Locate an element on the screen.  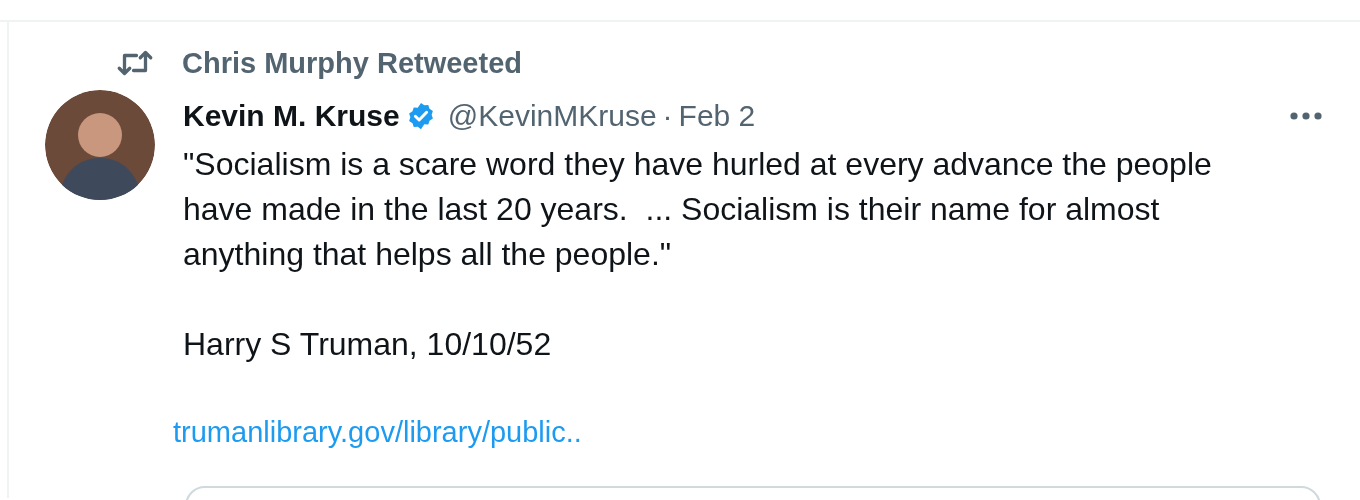
retweet-icon is located at coordinates (135, 63).